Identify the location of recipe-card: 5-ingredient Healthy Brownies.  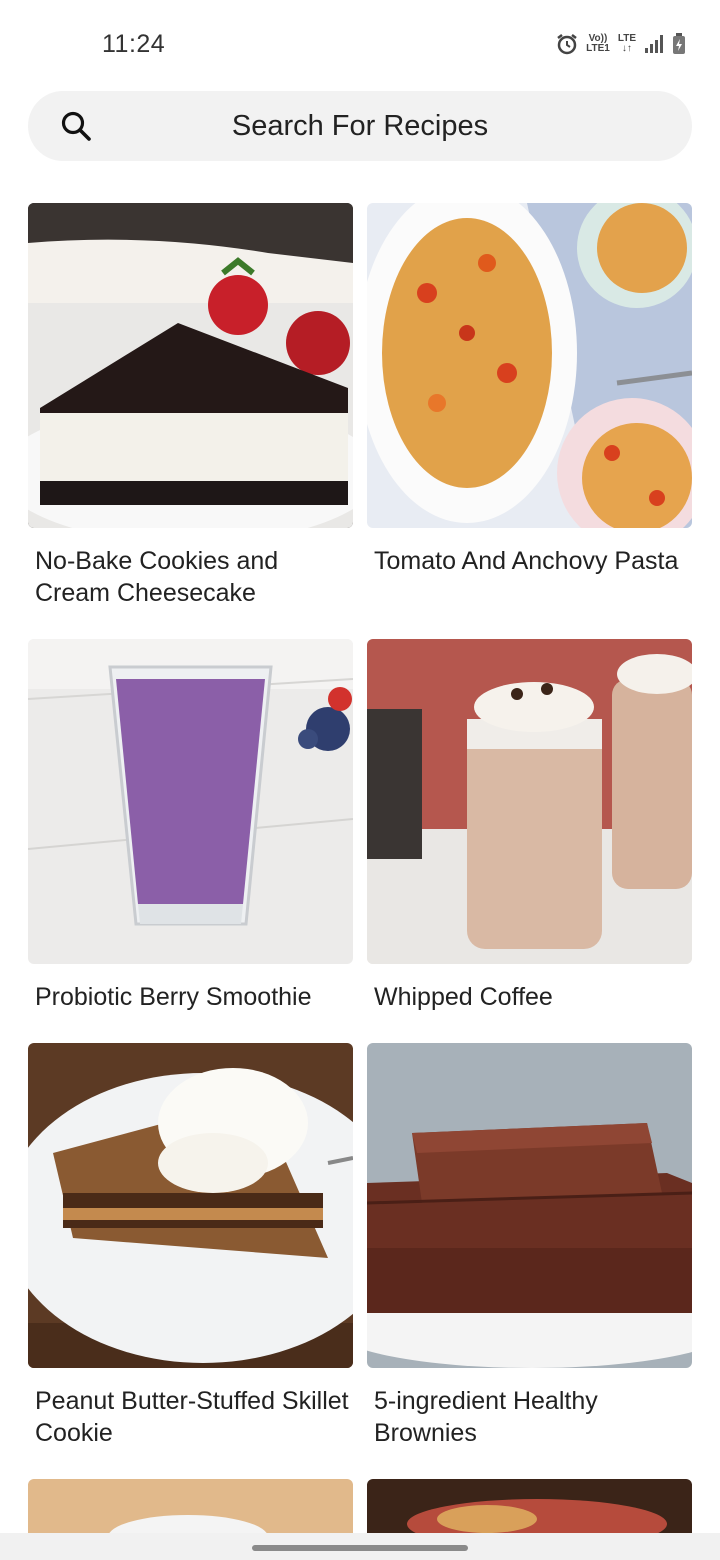
(529, 1246).